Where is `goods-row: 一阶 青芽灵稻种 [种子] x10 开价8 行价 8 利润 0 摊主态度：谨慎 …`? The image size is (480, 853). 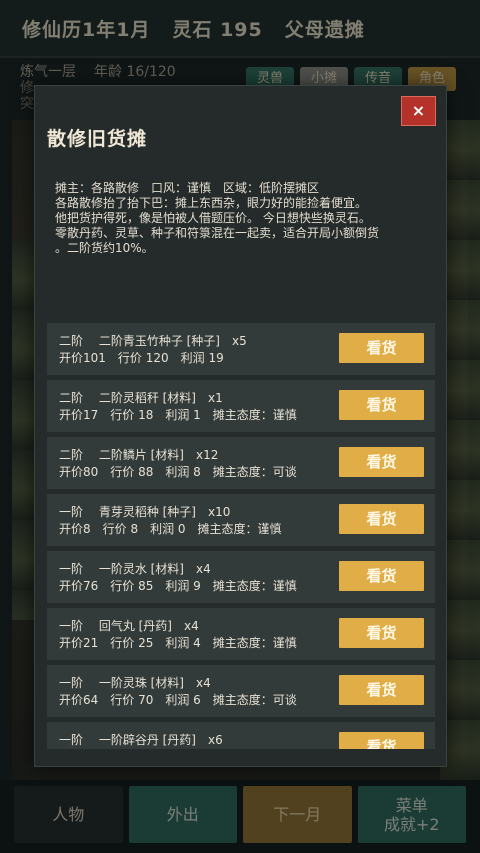 goods-row: 一阶 青芽灵稻种 [种子] x10 开价8 行价 8 利润 0 摊主态度：谨慎 … is located at coordinates (241, 520).